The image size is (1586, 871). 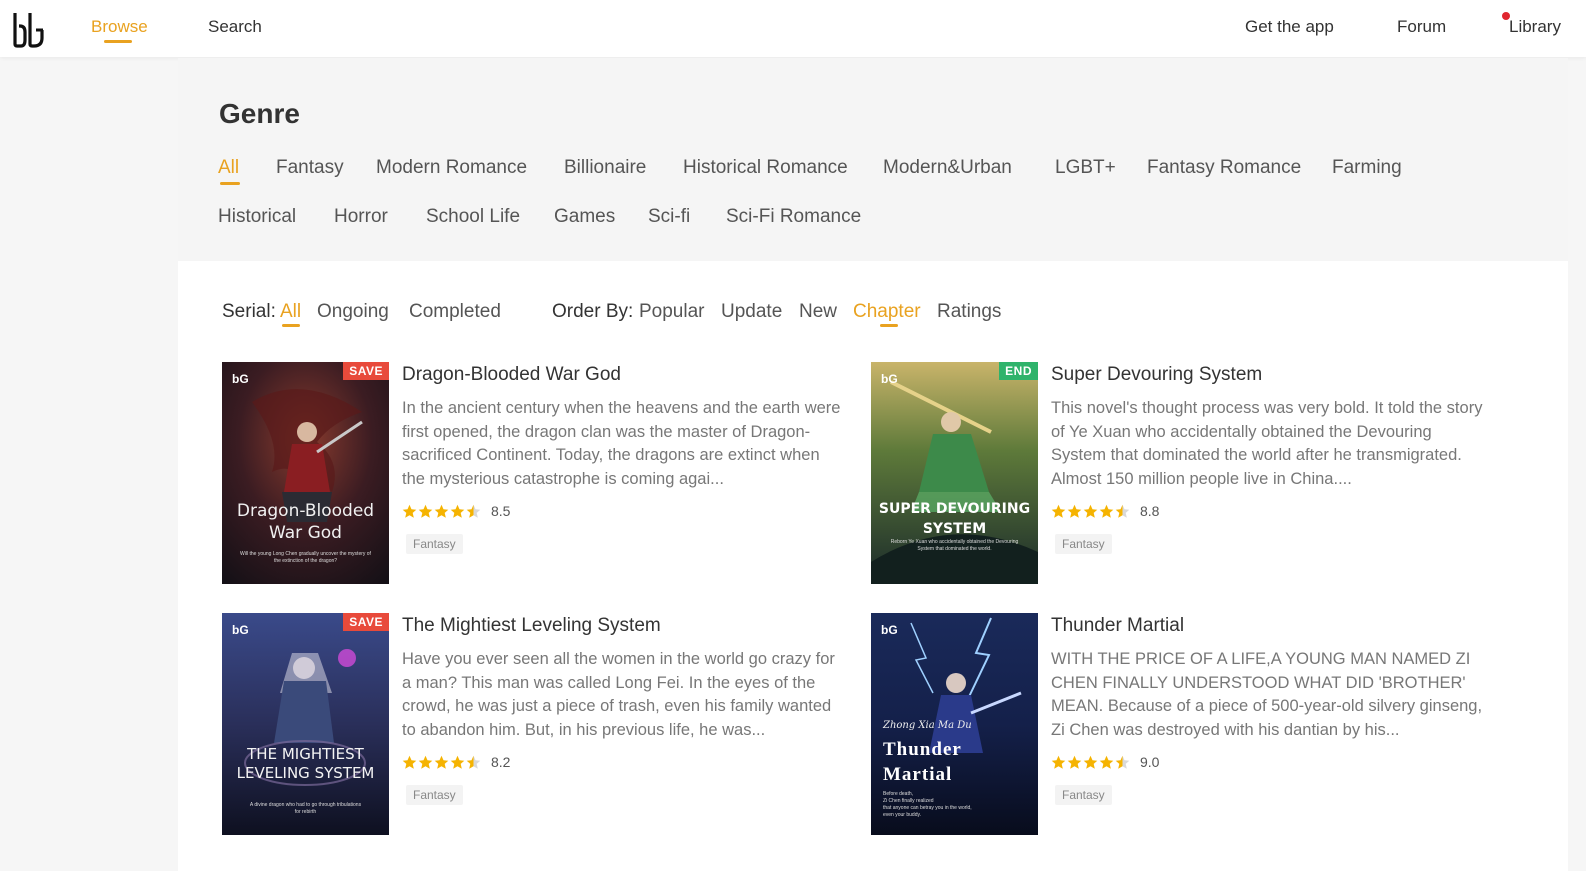 I want to click on order-ratings: Ratings, so click(x=969, y=312).